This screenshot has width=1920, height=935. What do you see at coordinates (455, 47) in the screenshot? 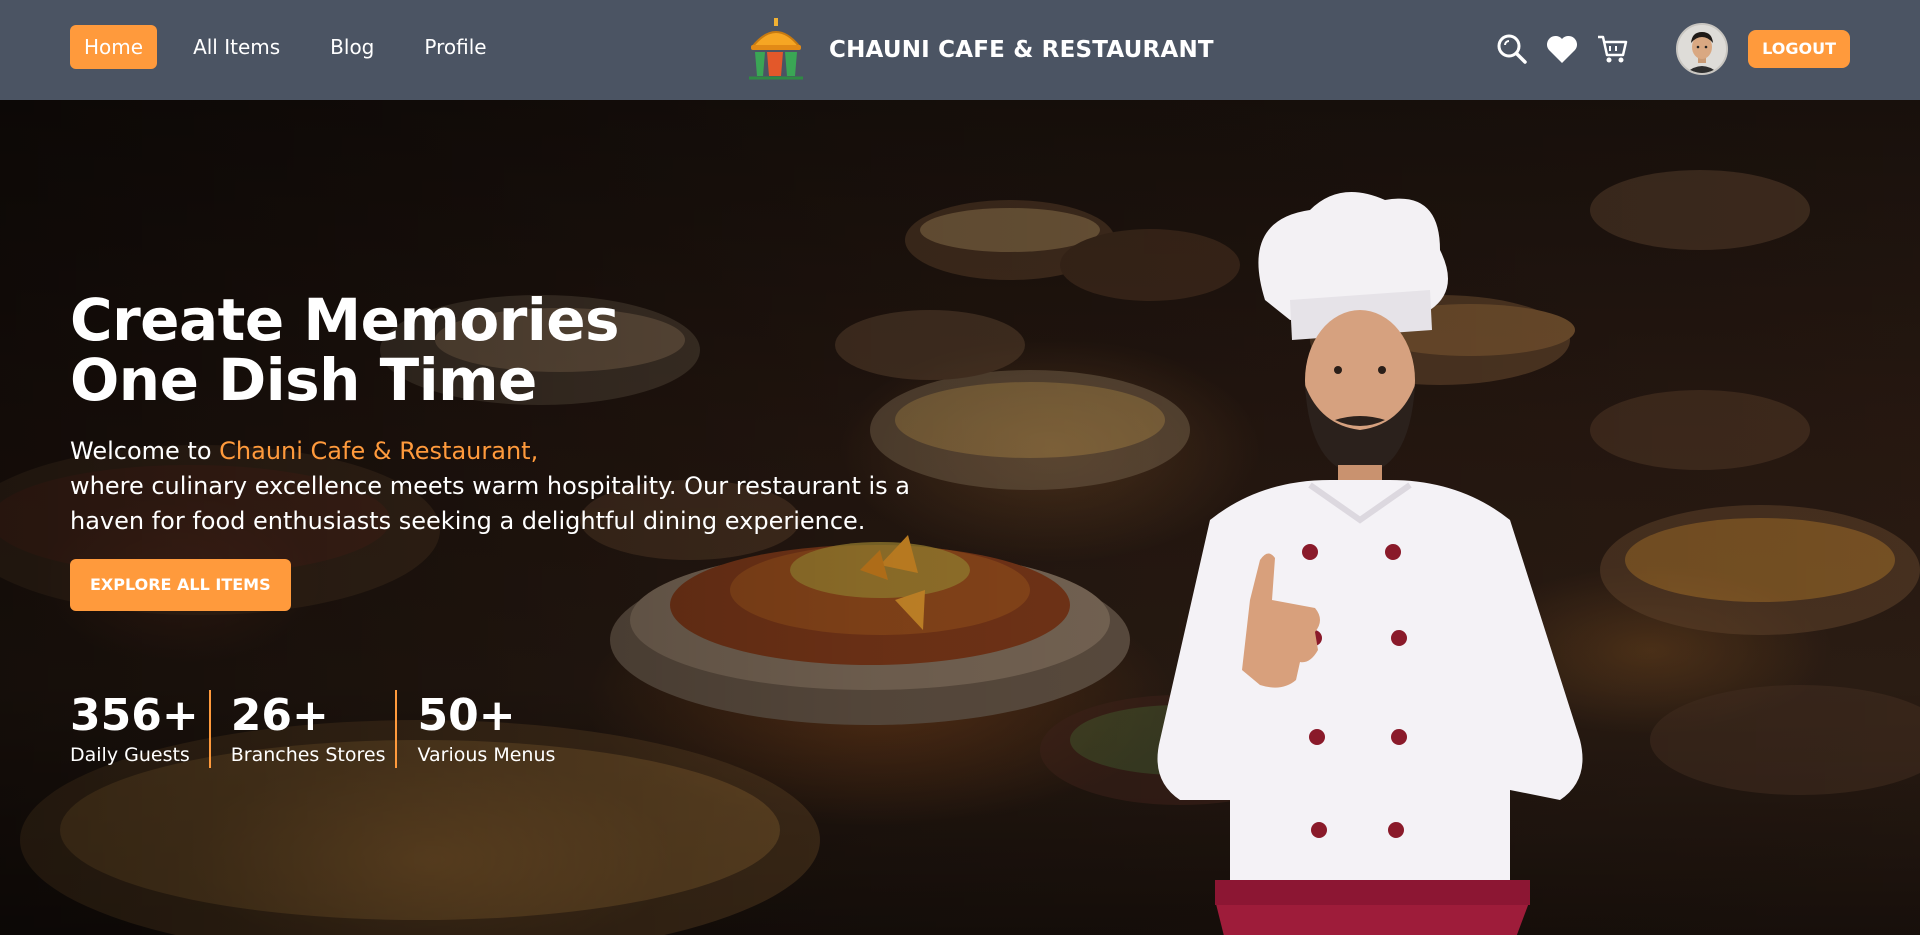
I see `nav-link-profile: Profile` at bounding box center [455, 47].